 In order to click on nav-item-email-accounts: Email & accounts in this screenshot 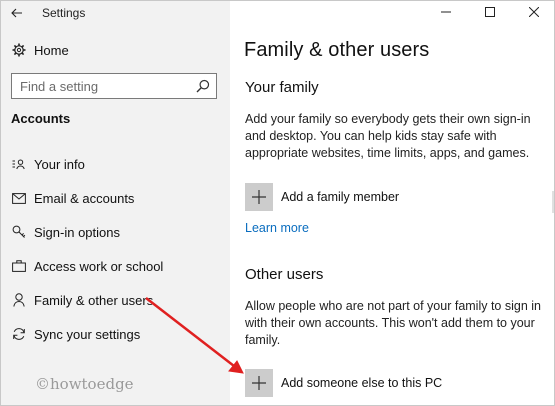, I will do `click(115, 198)`.